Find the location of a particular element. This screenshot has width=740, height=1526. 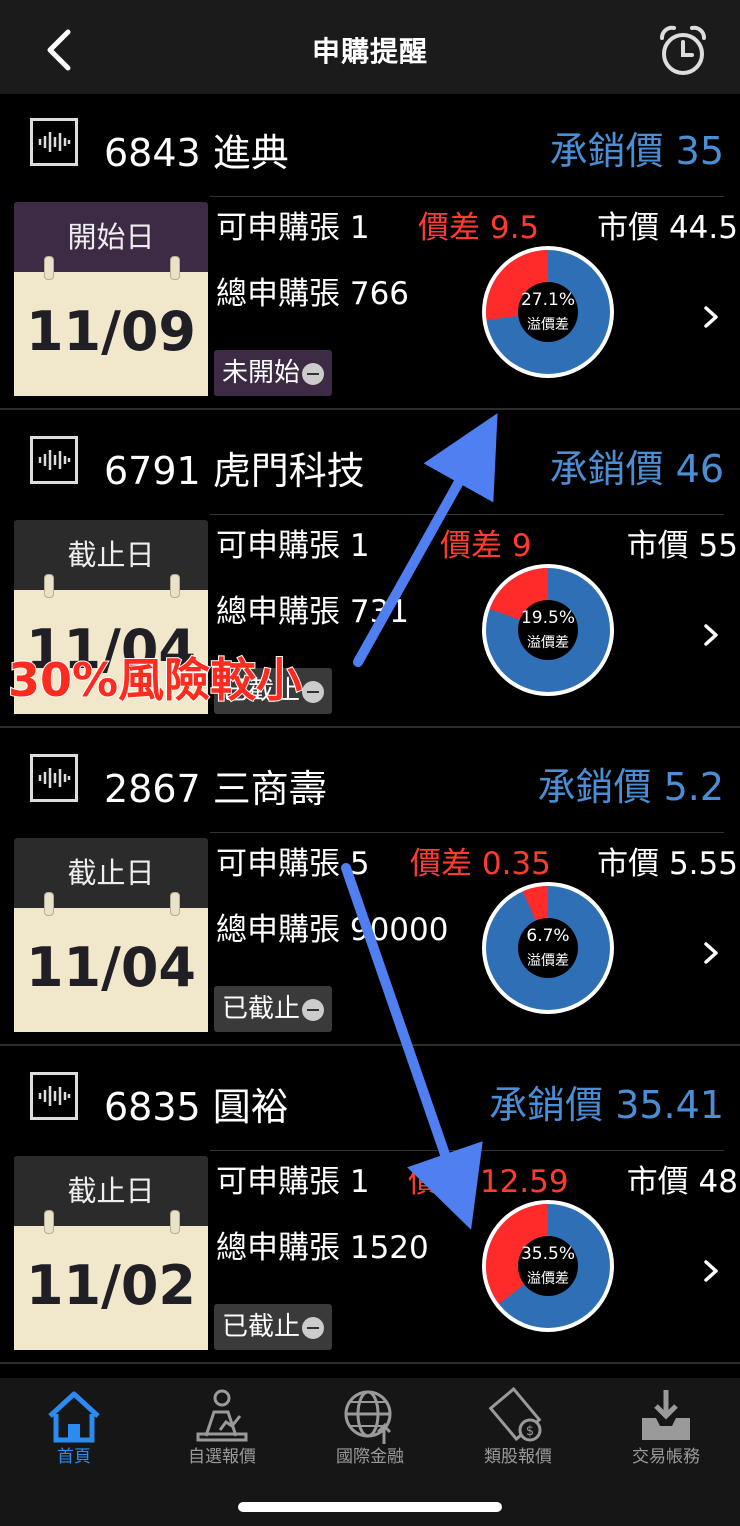

price-spread: 價差 0.35 is located at coordinates (480, 864).